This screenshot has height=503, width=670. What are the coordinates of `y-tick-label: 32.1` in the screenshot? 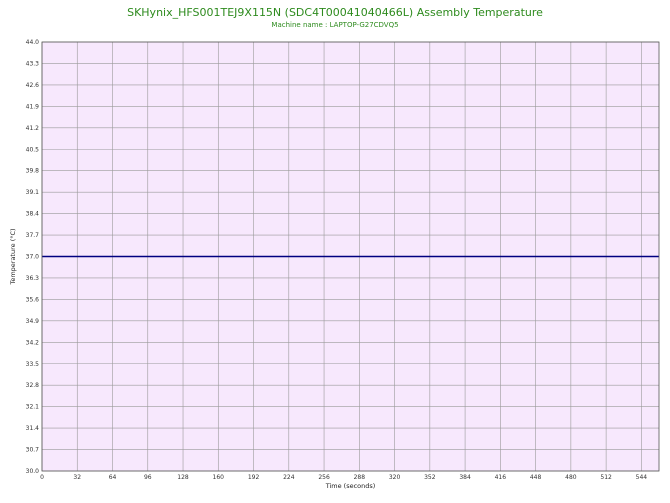 It's located at (33, 407).